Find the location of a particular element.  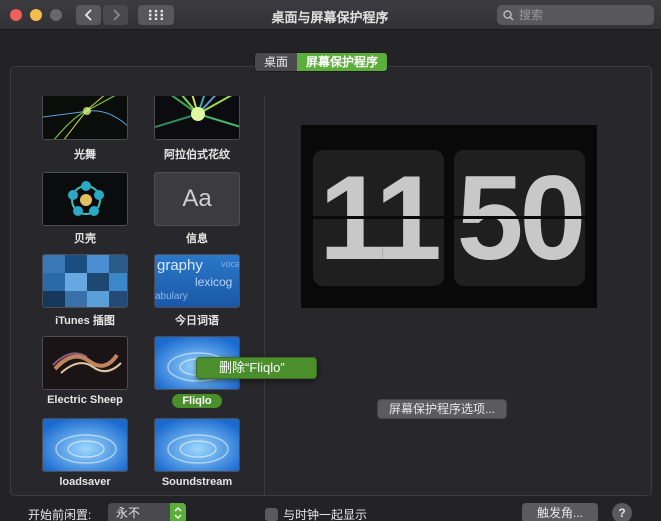

saver-label: 今日词语 is located at coordinates (197, 321).